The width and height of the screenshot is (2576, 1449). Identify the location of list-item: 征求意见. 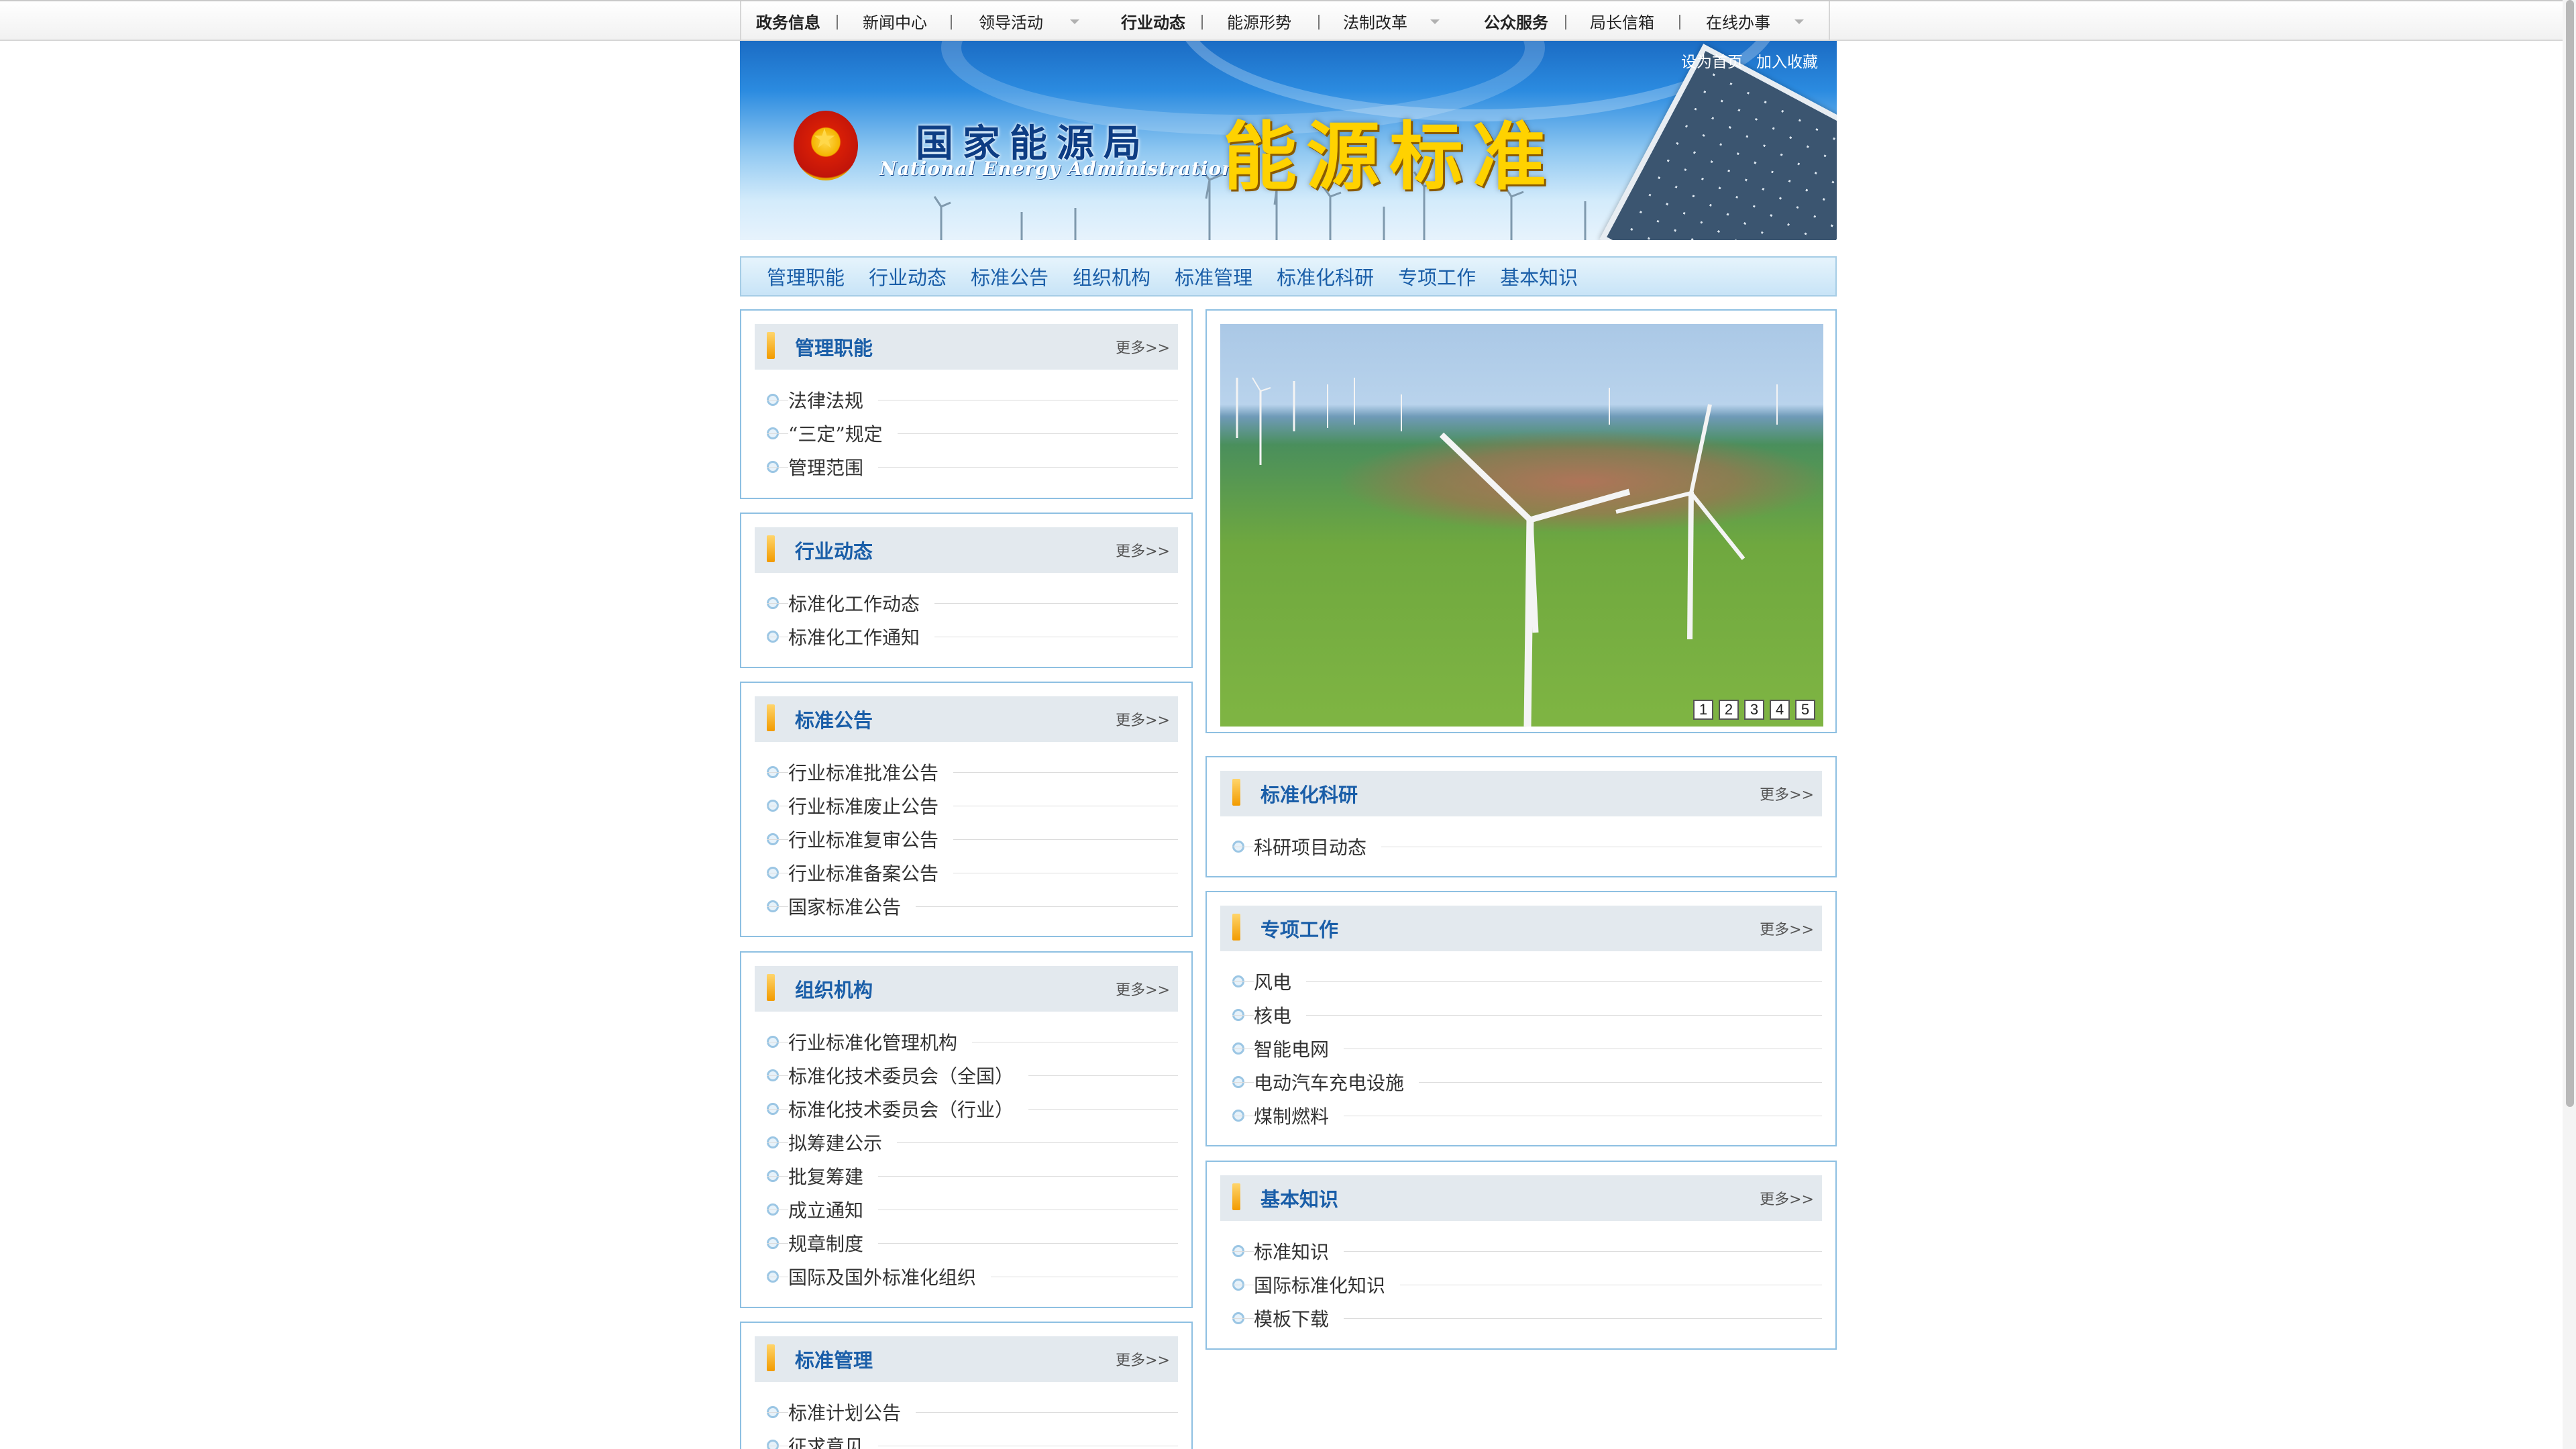
(972, 1439).